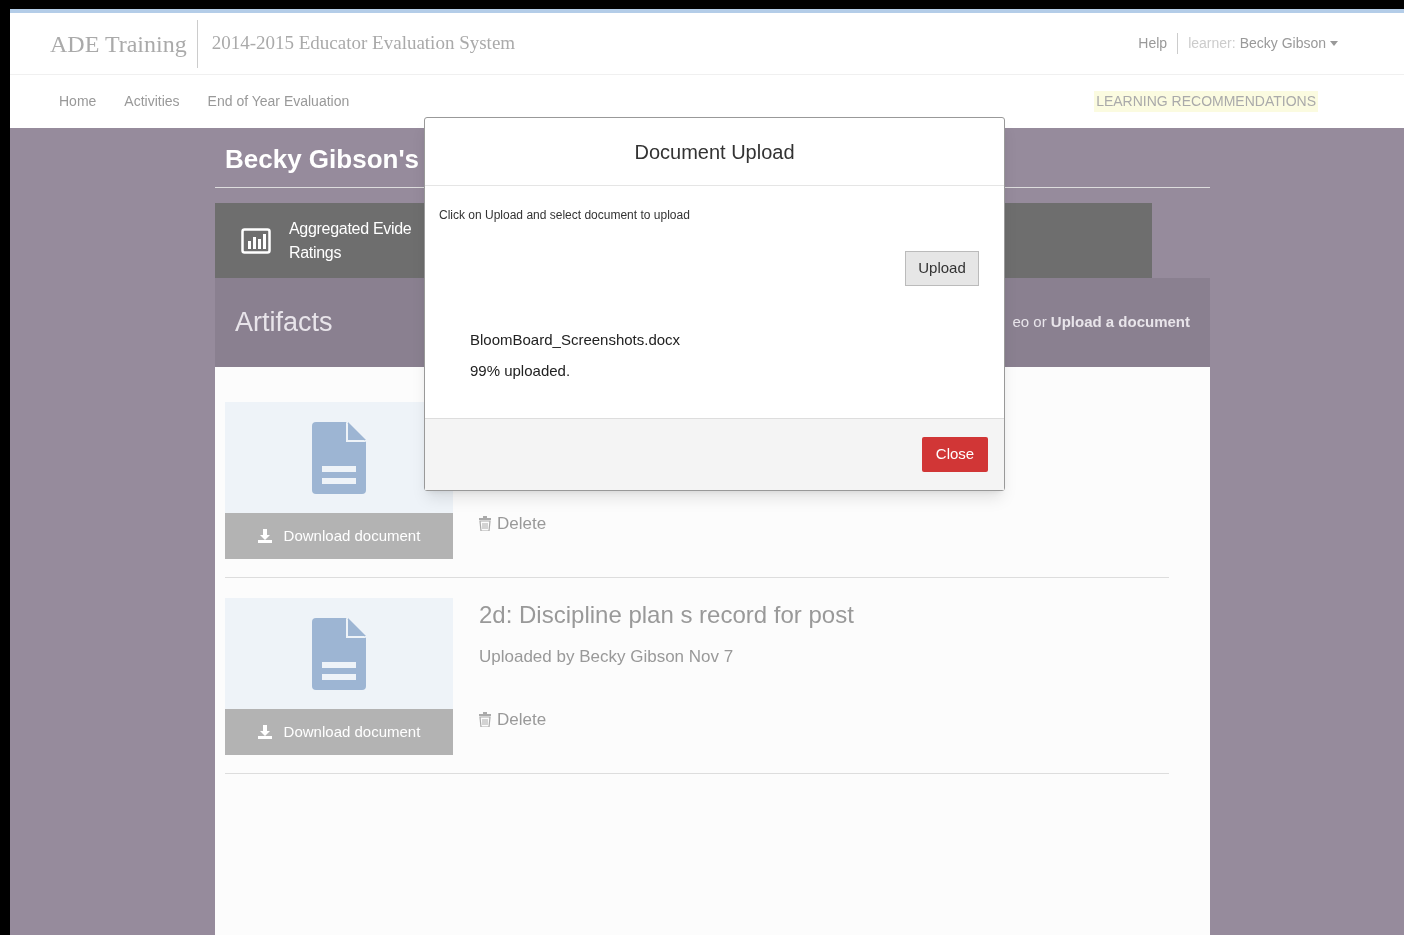 This screenshot has height=935, width=1404. Describe the element at coordinates (1288, 43) in the screenshot. I see `user-menu: Becky Gibson` at that location.